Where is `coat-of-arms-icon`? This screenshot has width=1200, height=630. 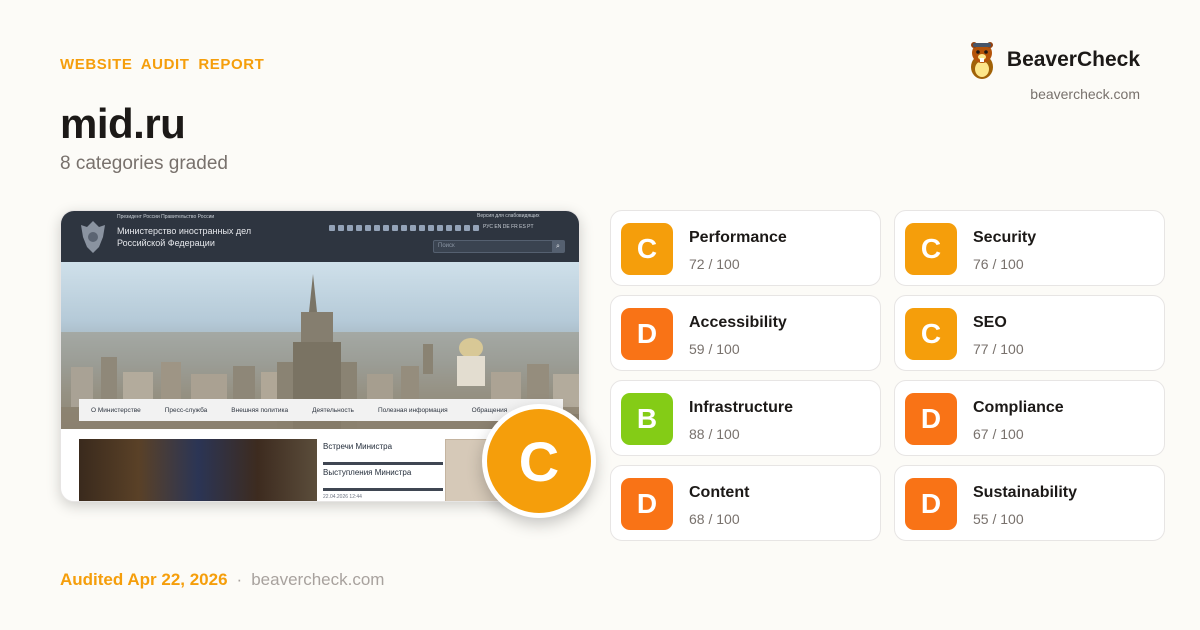 coat-of-arms-icon is located at coordinates (93, 237).